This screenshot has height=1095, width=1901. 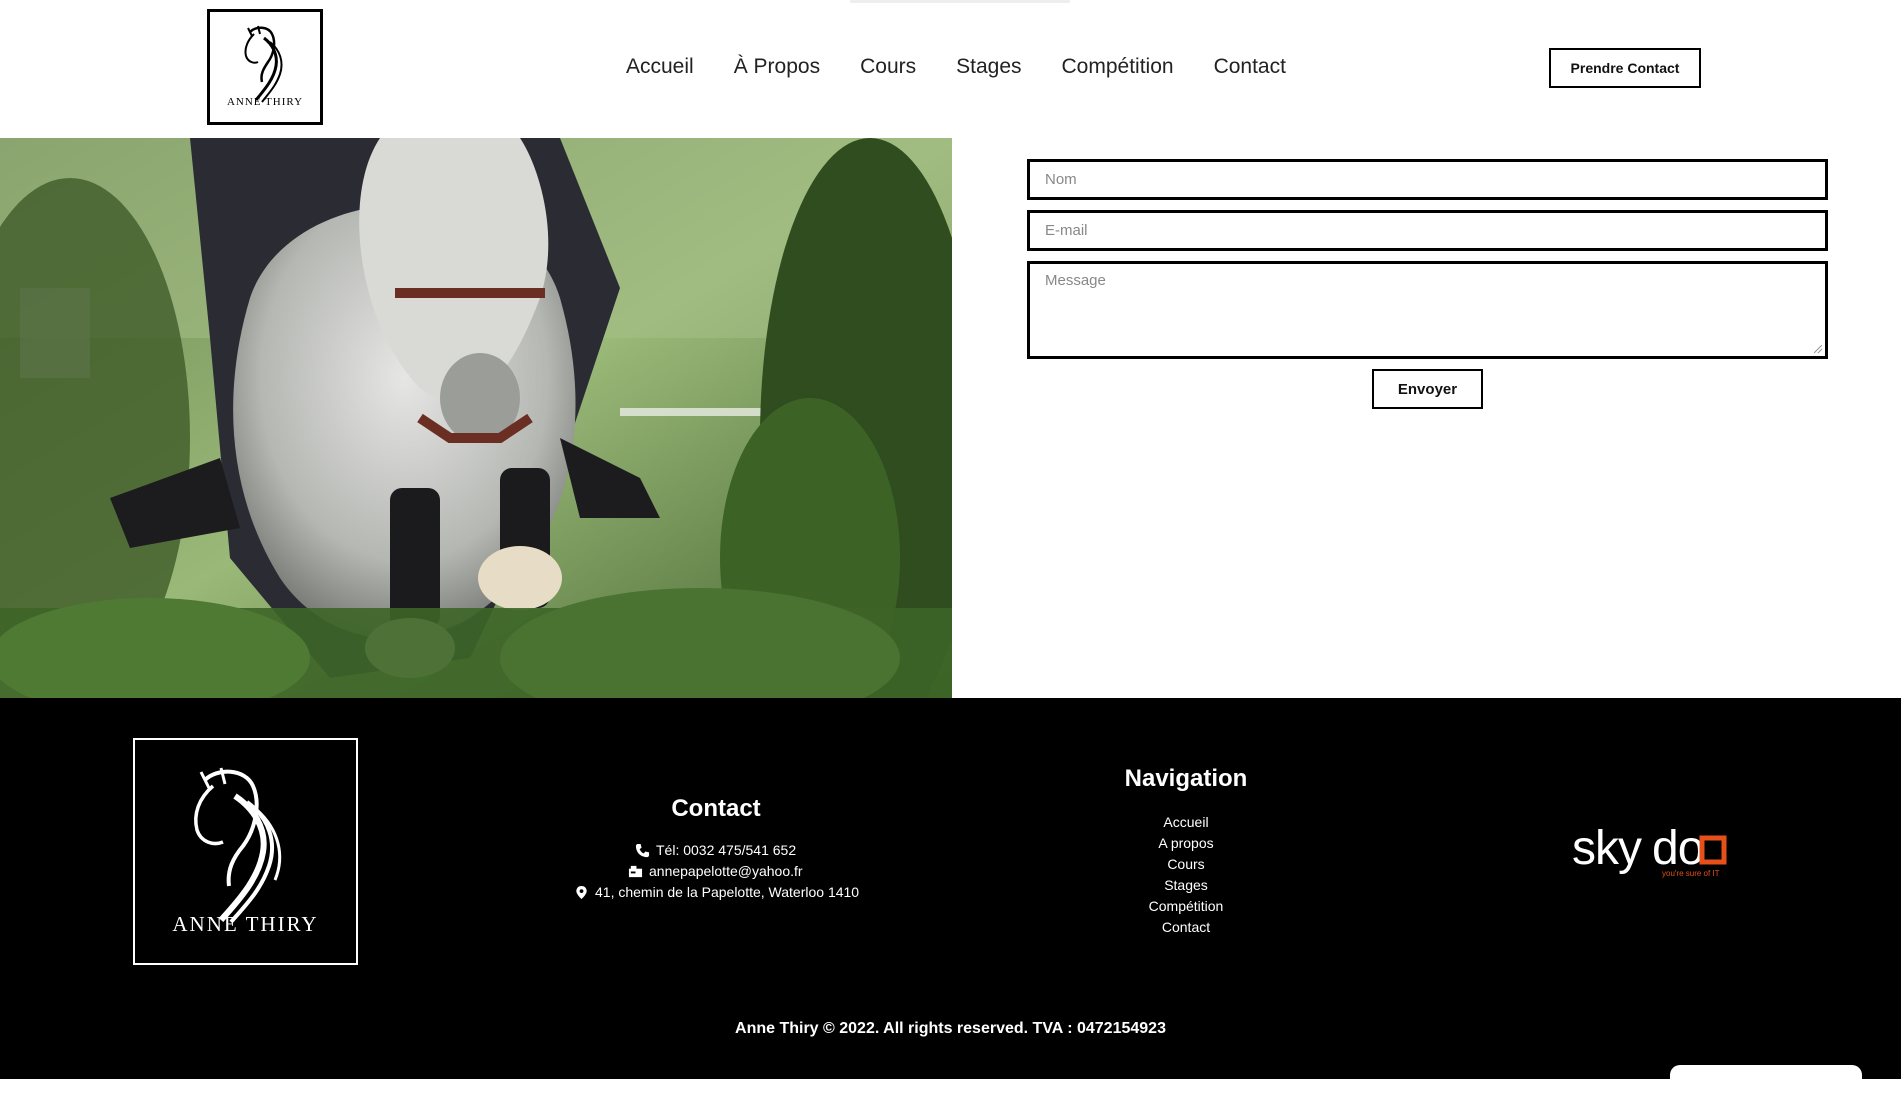 I want to click on footer-nav-accueil: Accueil, so click(x=1186, y=822).